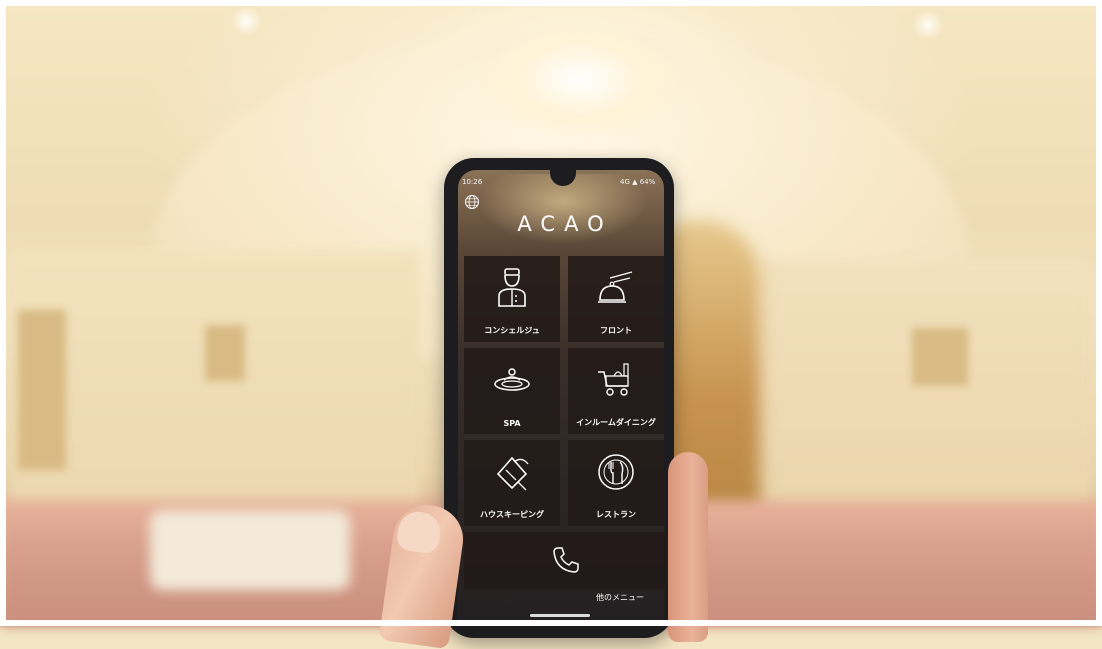 The image size is (1102, 649). Describe the element at coordinates (250, 550) in the screenshot. I see `bench` at that location.